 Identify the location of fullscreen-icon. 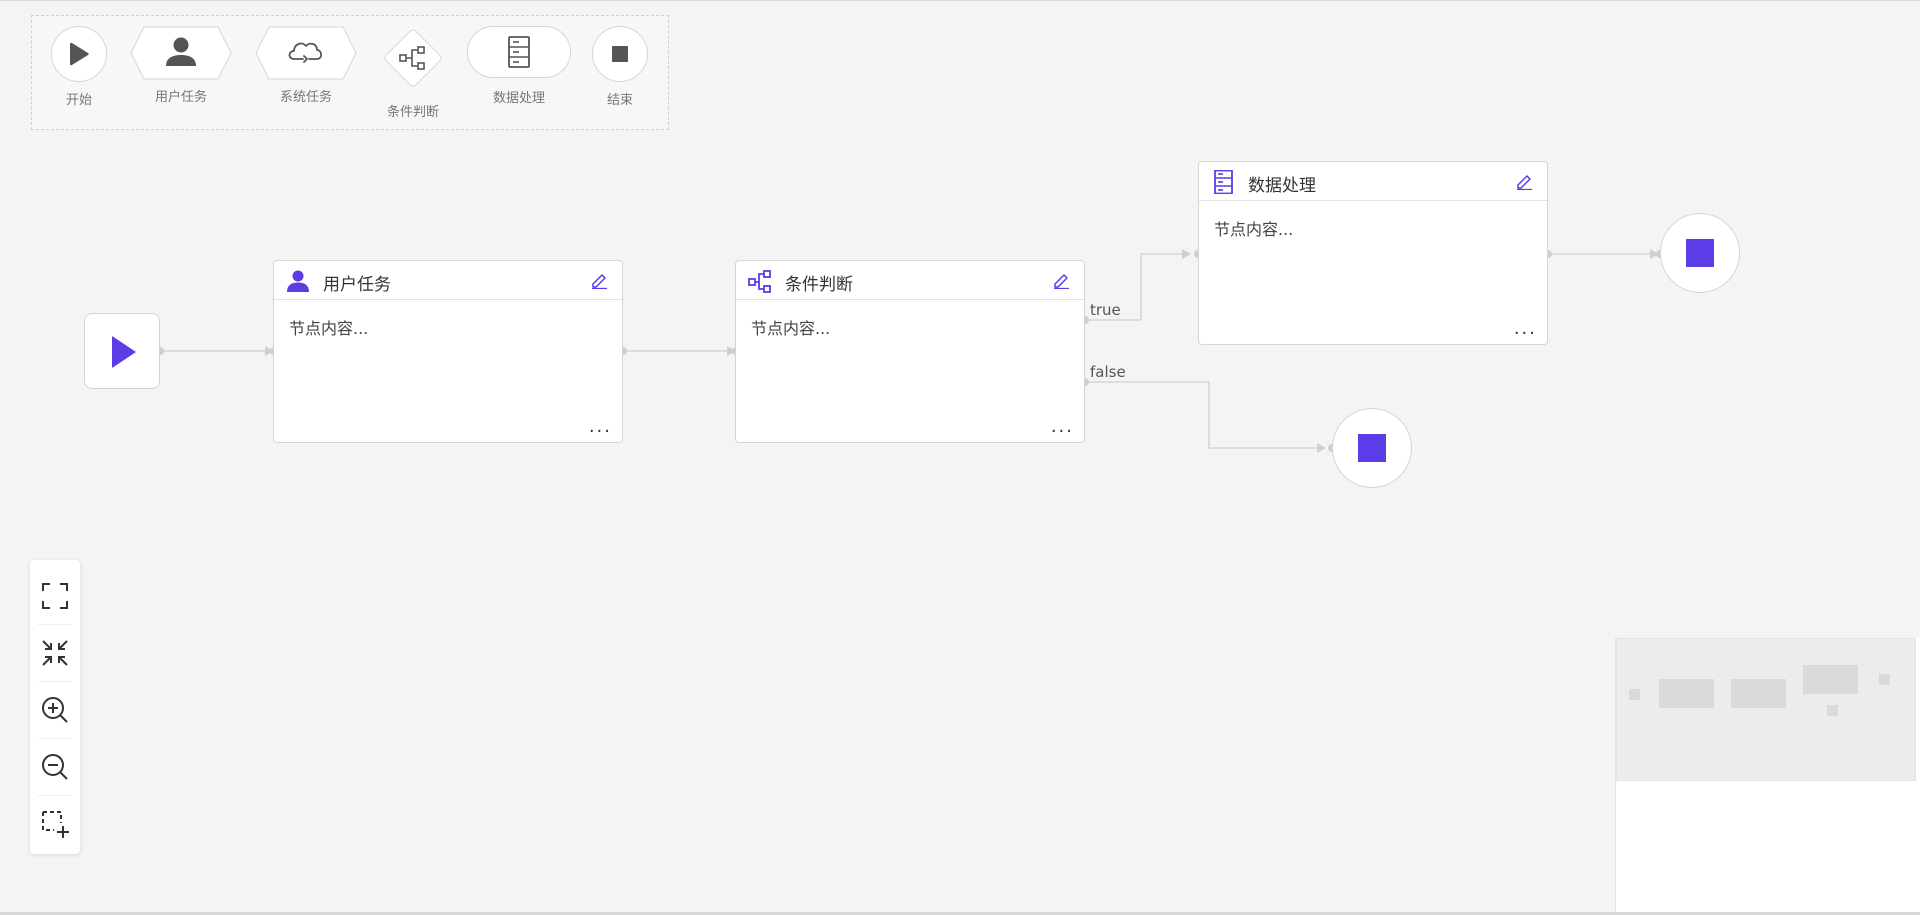
(55, 596).